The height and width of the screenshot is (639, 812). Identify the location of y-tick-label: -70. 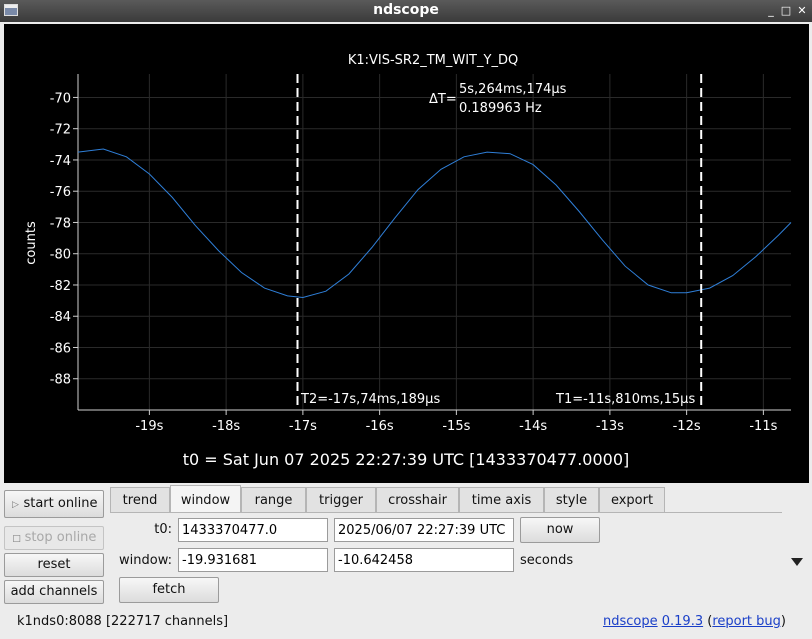
(60, 98).